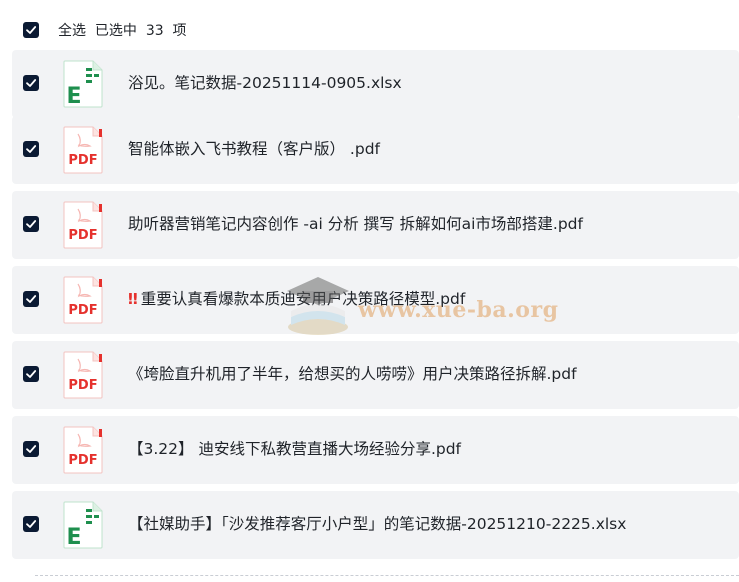  Describe the element at coordinates (115, 31) in the screenshot. I see `selected-prefix: 已选中` at that location.